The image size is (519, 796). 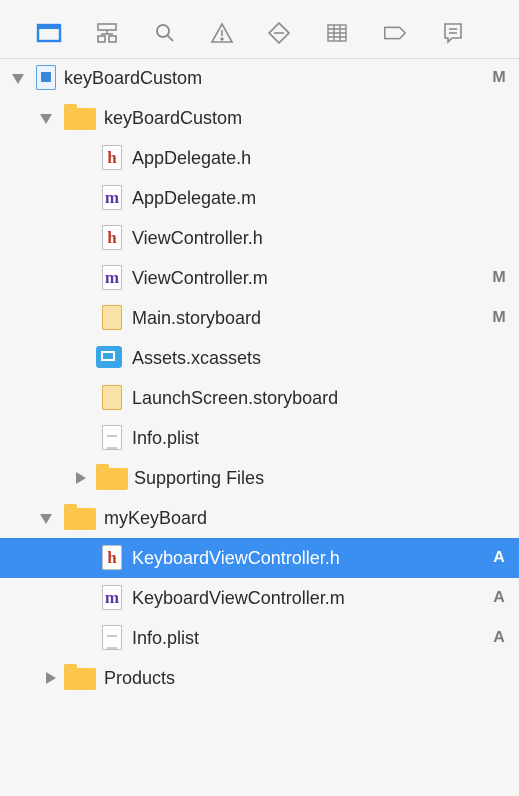 What do you see at coordinates (259, 678) in the screenshot?
I see `tree-row-group: Products` at bounding box center [259, 678].